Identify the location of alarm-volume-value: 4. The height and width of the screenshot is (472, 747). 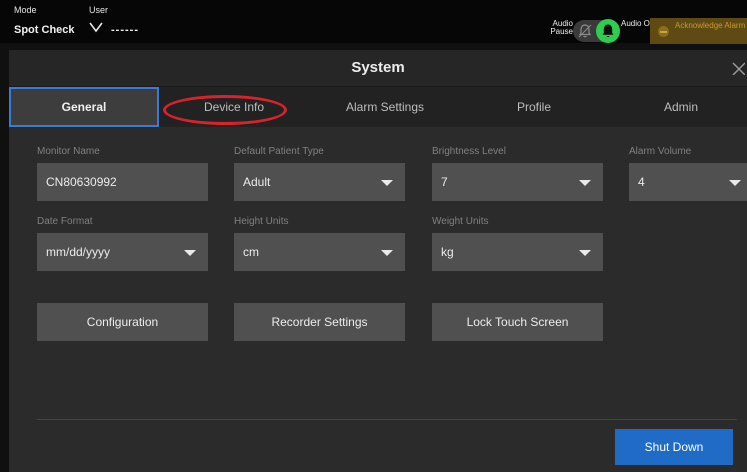
(641, 182).